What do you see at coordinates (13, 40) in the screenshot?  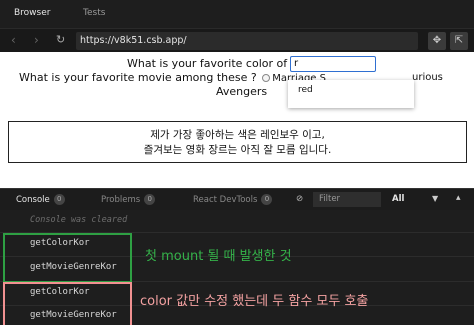 I see `chevron-left-icon: ‹` at bounding box center [13, 40].